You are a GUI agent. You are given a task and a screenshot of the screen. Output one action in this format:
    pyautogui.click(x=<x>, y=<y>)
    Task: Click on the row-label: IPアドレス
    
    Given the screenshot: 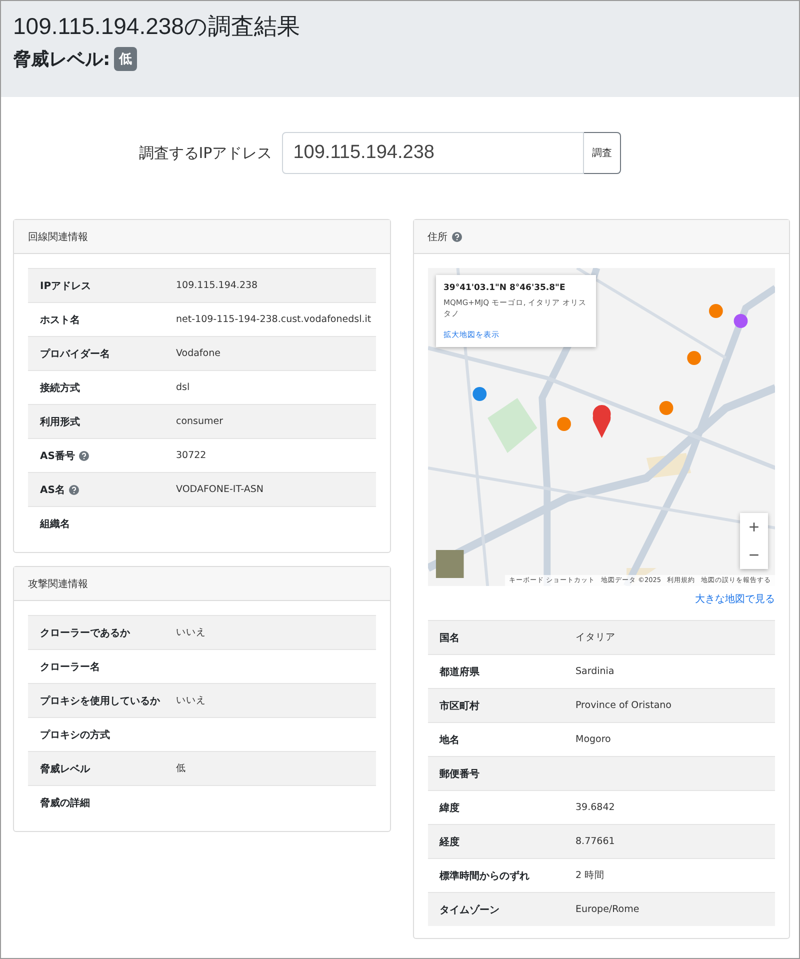 What is the action you would take?
    pyautogui.click(x=66, y=286)
    